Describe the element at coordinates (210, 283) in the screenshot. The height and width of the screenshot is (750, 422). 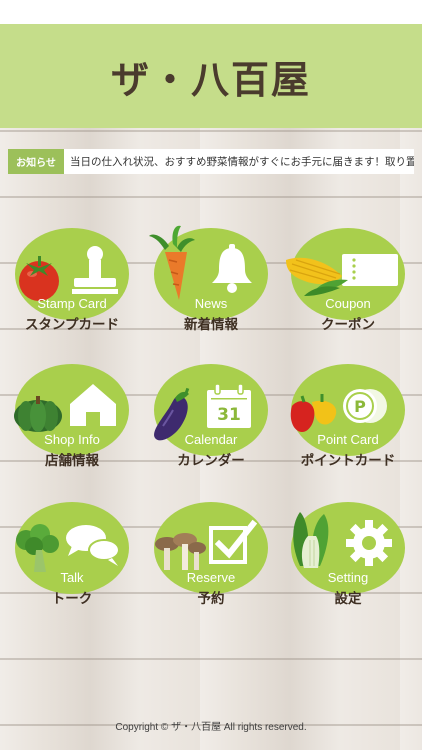
I see `menu-news: News 新着情報` at that location.